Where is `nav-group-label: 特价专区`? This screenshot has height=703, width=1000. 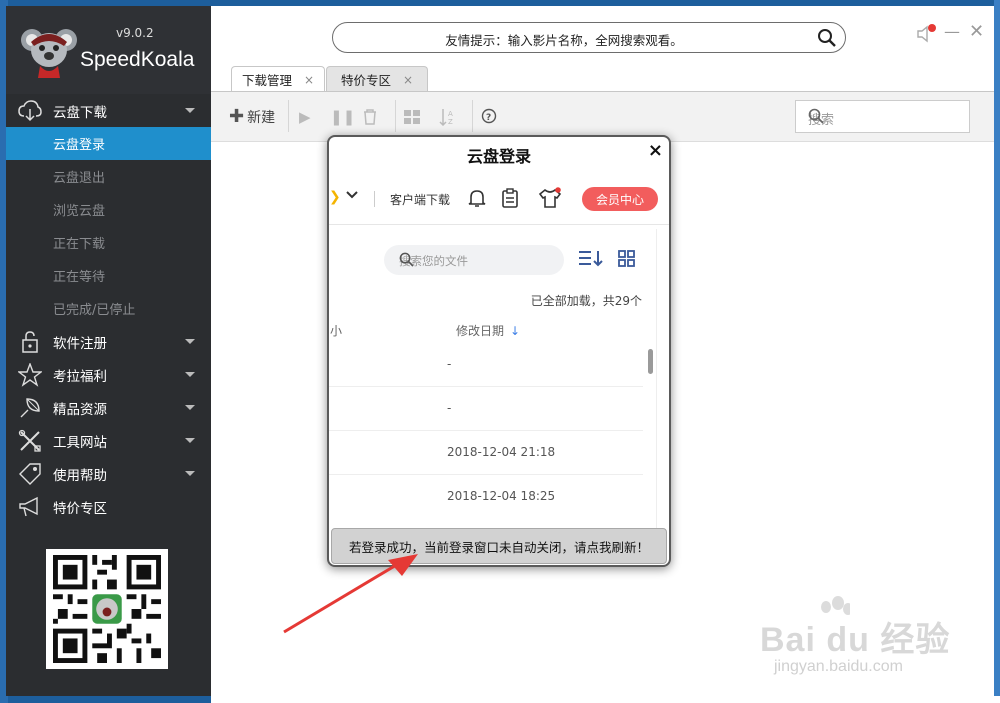
nav-group-label: 特价专区 is located at coordinates (80, 508).